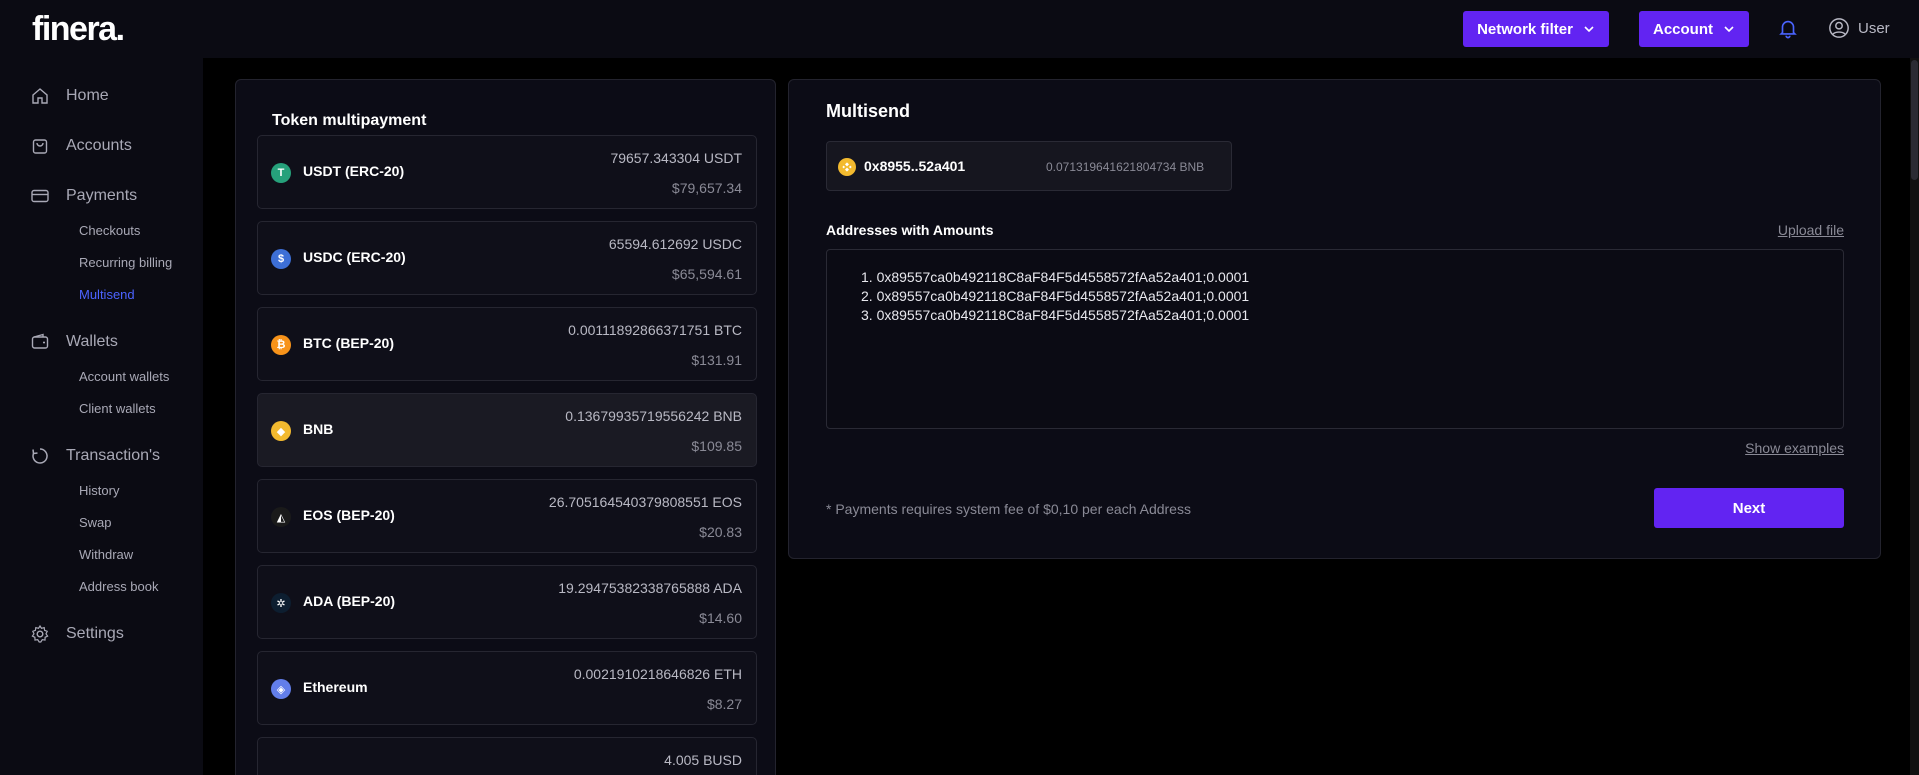  Describe the element at coordinates (99, 490) in the screenshot. I see `sidebar-item-history: History` at that location.